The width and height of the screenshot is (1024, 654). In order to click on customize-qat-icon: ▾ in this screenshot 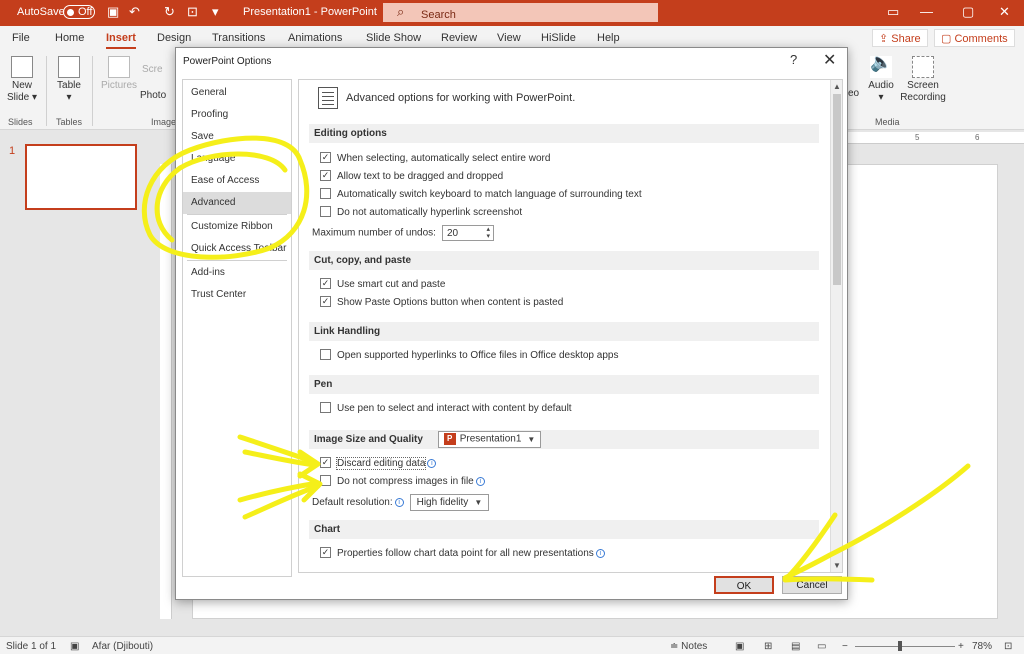, I will do `click(215, 12)`.